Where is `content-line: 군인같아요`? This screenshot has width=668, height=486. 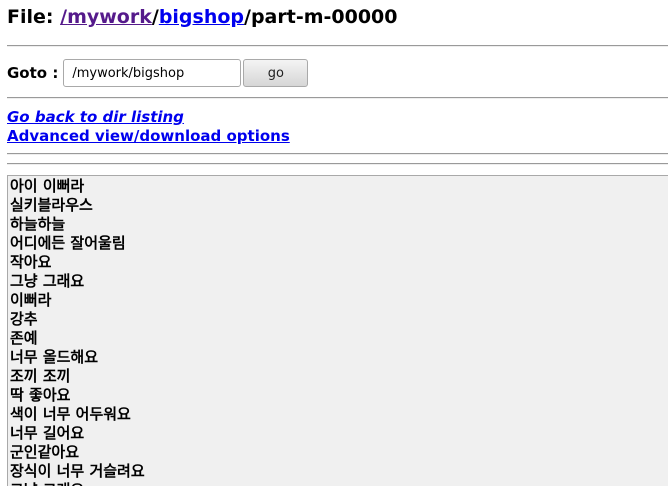 content-line: 군인같아요 is located at coordinates (45, 452).